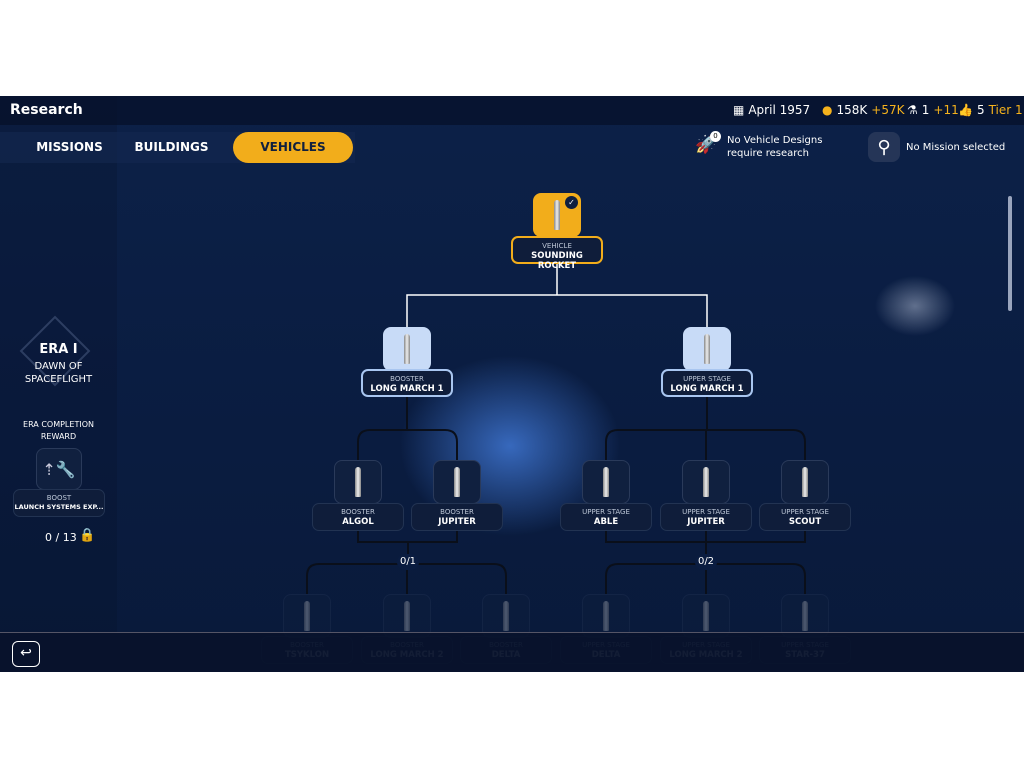  Describe the element at coordinates (58, 366) in the screenshot. I see `era-subtitle-1: DAWN OF` at that location.